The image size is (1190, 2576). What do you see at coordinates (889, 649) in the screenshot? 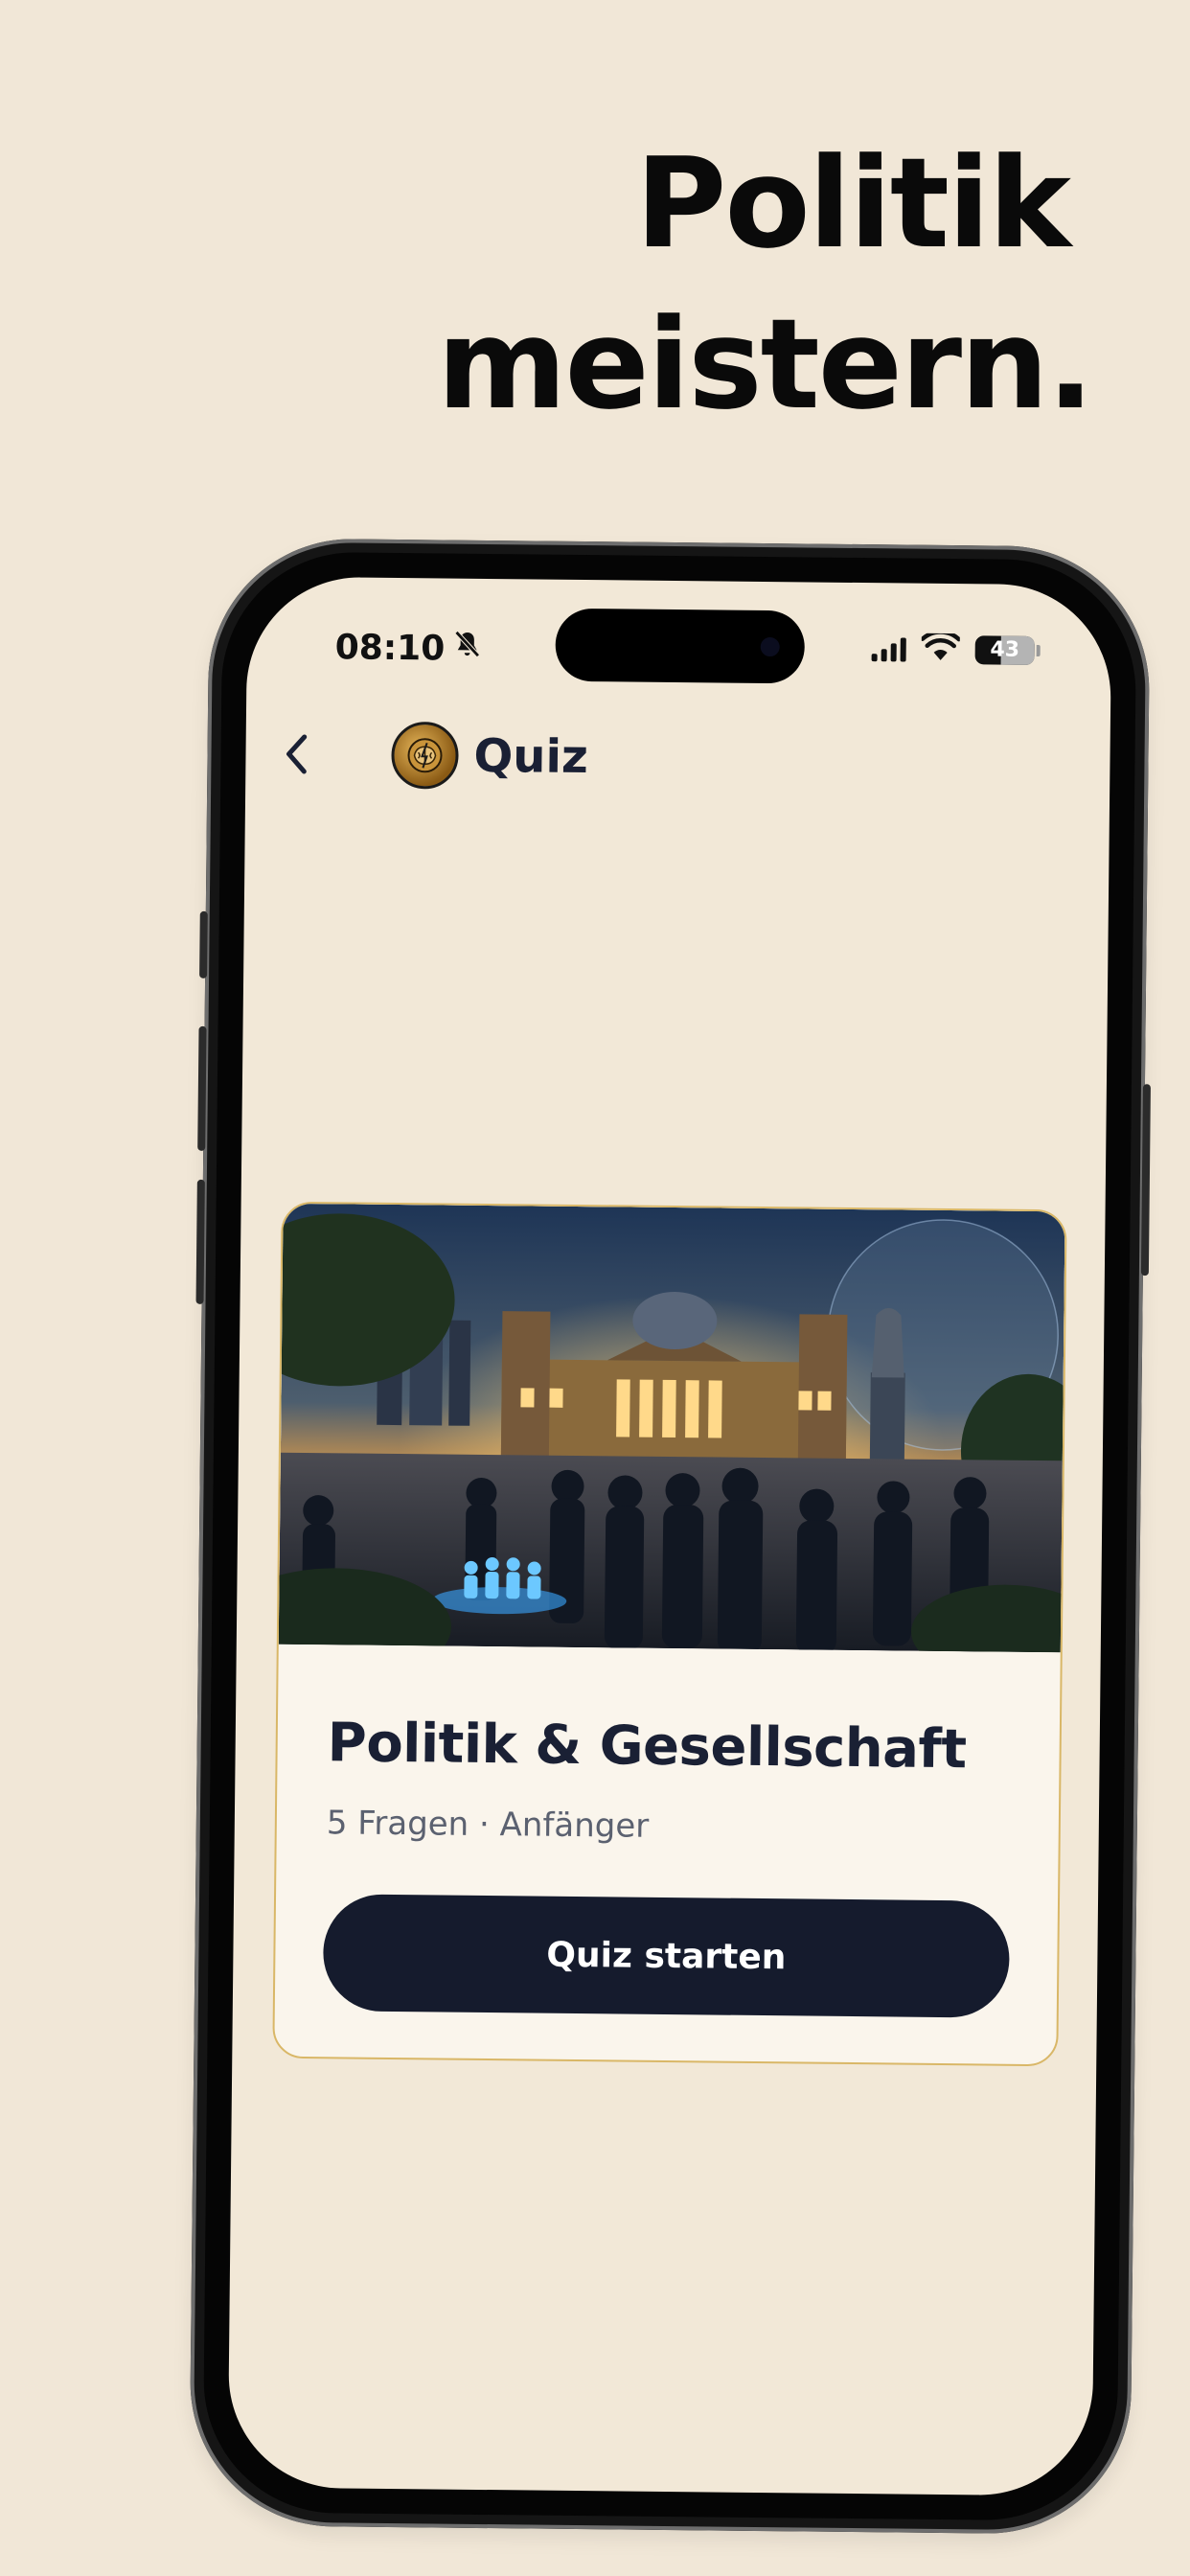
I see `cellular-signal-icon` at bounding box center [889, 649].